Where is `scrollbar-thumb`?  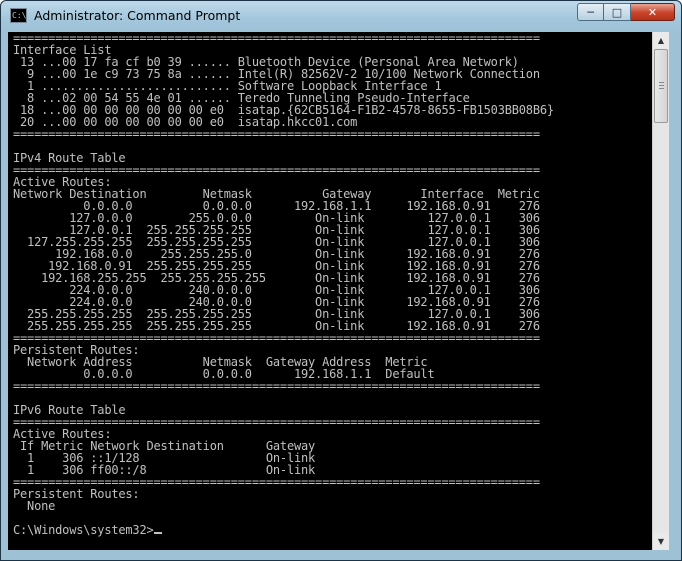 scrollbar-thumb is located at coordinates (661, 86).